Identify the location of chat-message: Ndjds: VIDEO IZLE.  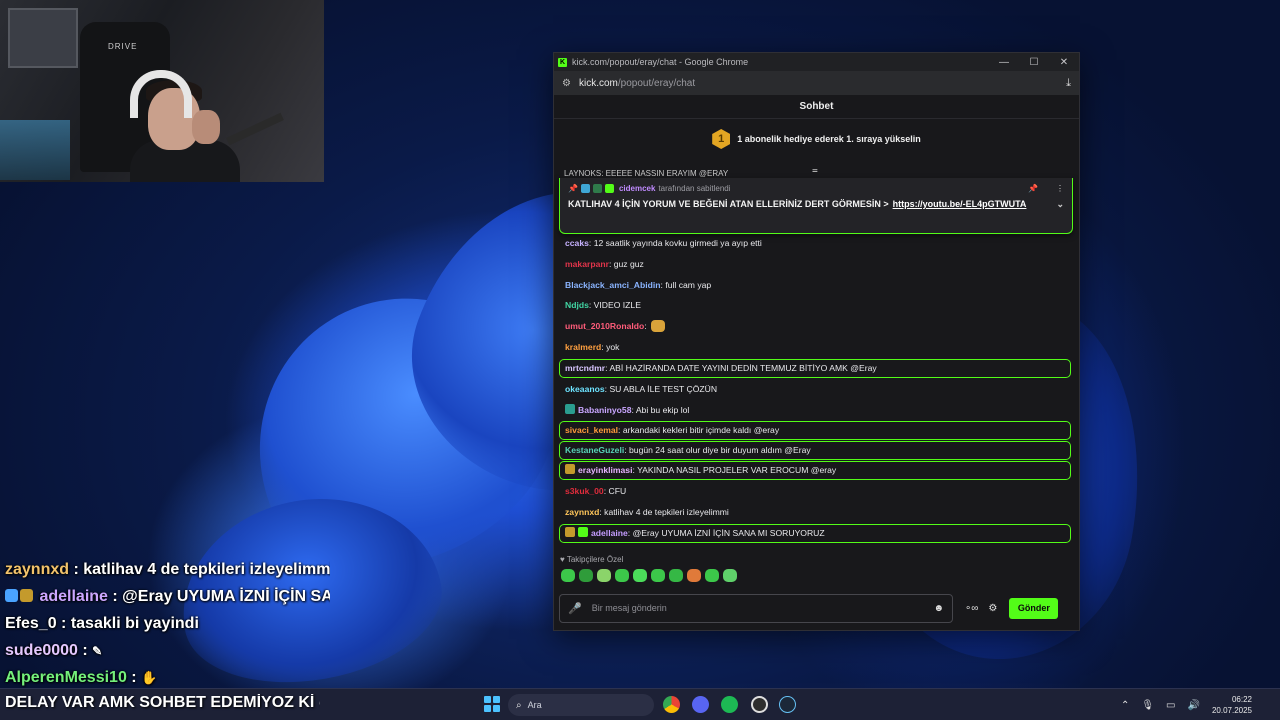
(816, 305).